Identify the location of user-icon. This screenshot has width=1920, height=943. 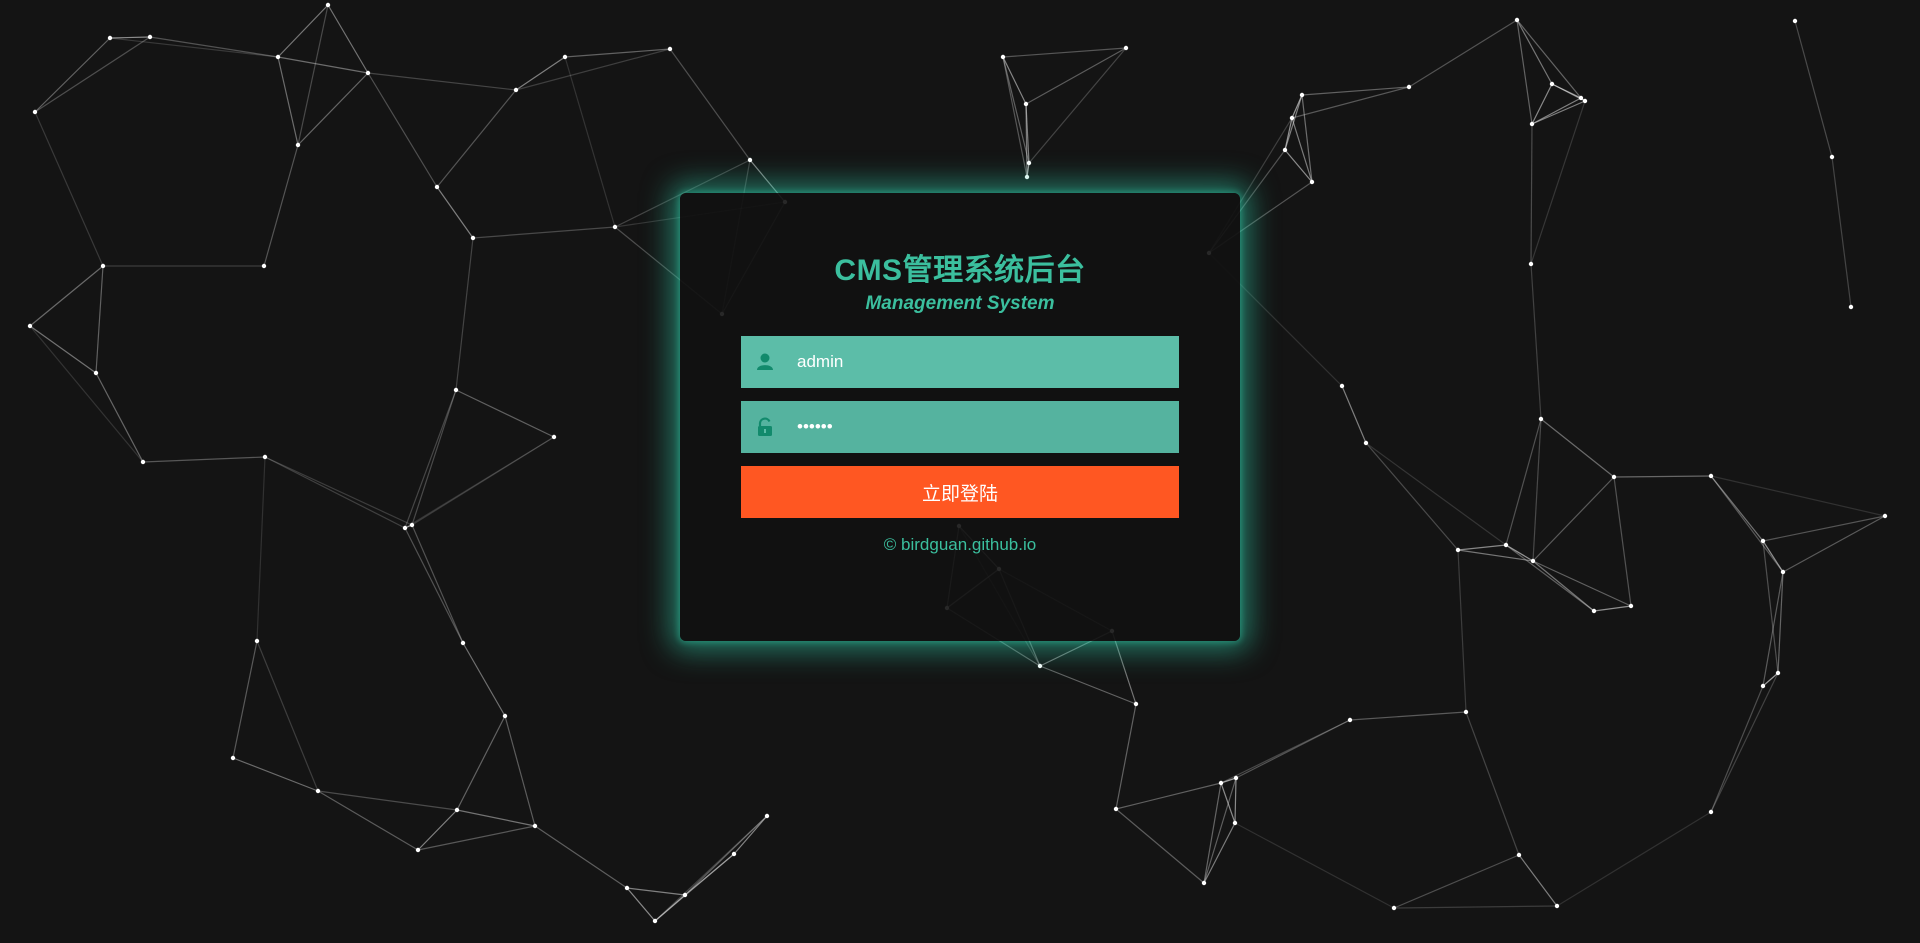
(765, 362).